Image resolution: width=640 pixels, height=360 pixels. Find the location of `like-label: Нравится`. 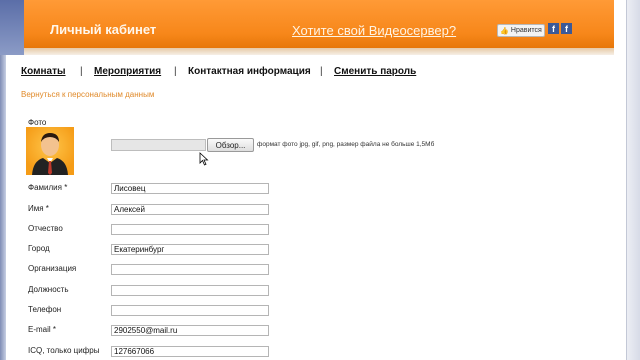

like-label: Нравится is located at coordinates (526, 30).